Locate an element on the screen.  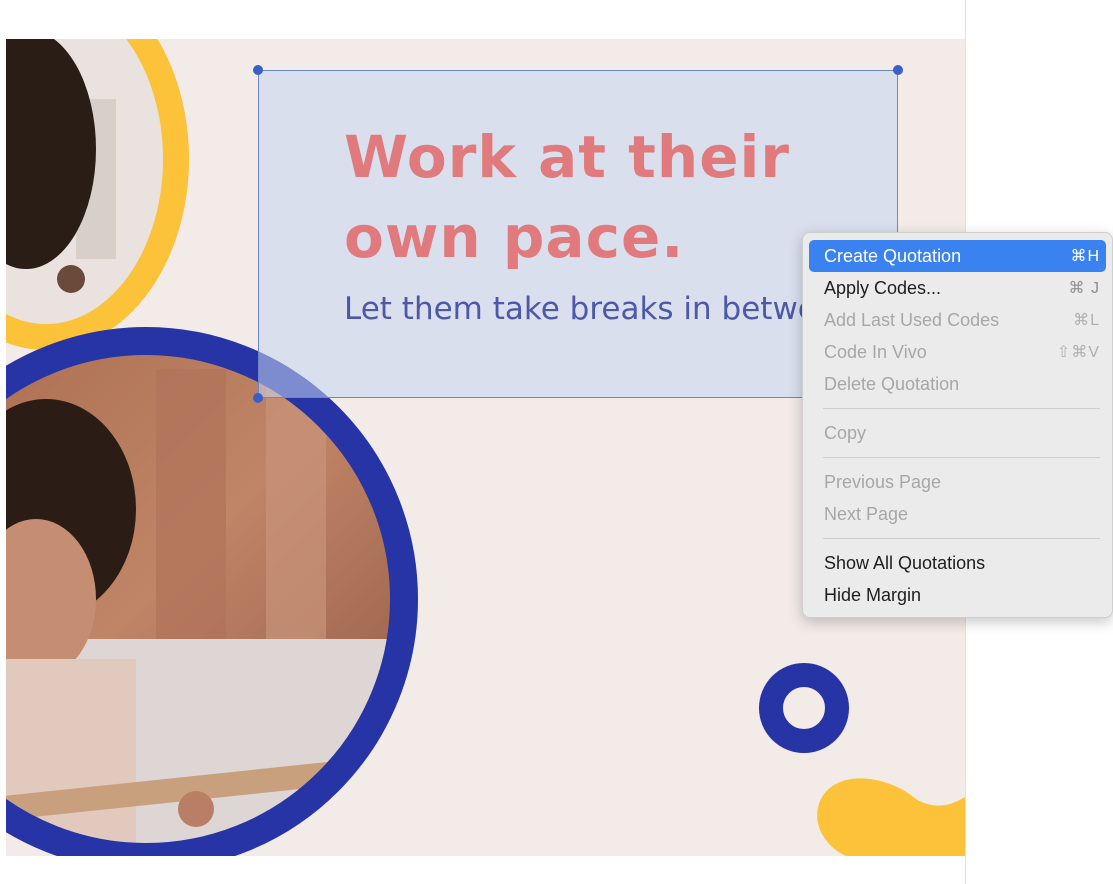
menu-item-create-quotation: Create Quotation ⌘H is located at coordinates (957, 256).